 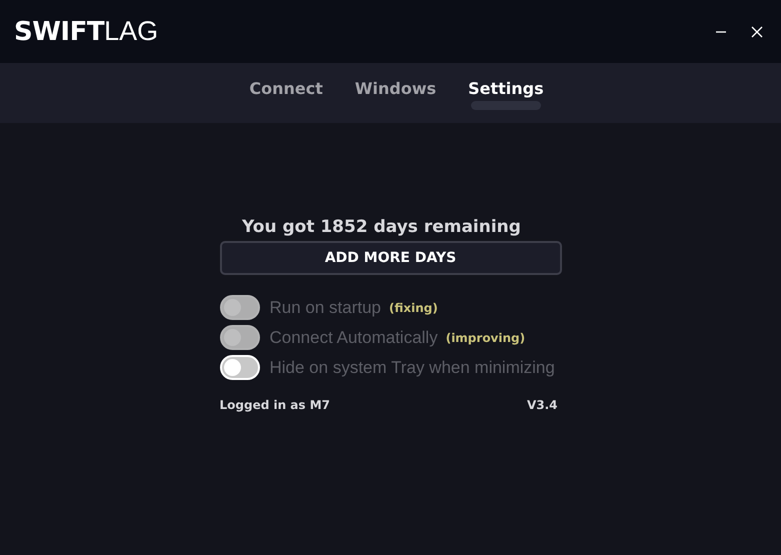 I want to click on toggle-label: Hide on system Tray when minimizing, so click(x=412, y=368).